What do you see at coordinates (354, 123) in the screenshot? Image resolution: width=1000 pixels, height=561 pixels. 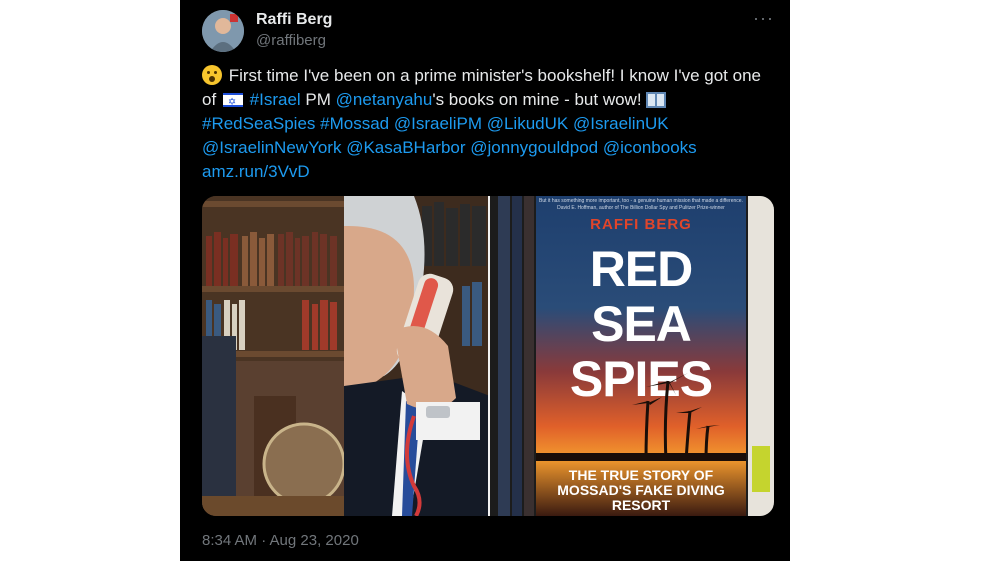 I see `hashtag-mossad: #Mossad` at bounding box center [354, 123].